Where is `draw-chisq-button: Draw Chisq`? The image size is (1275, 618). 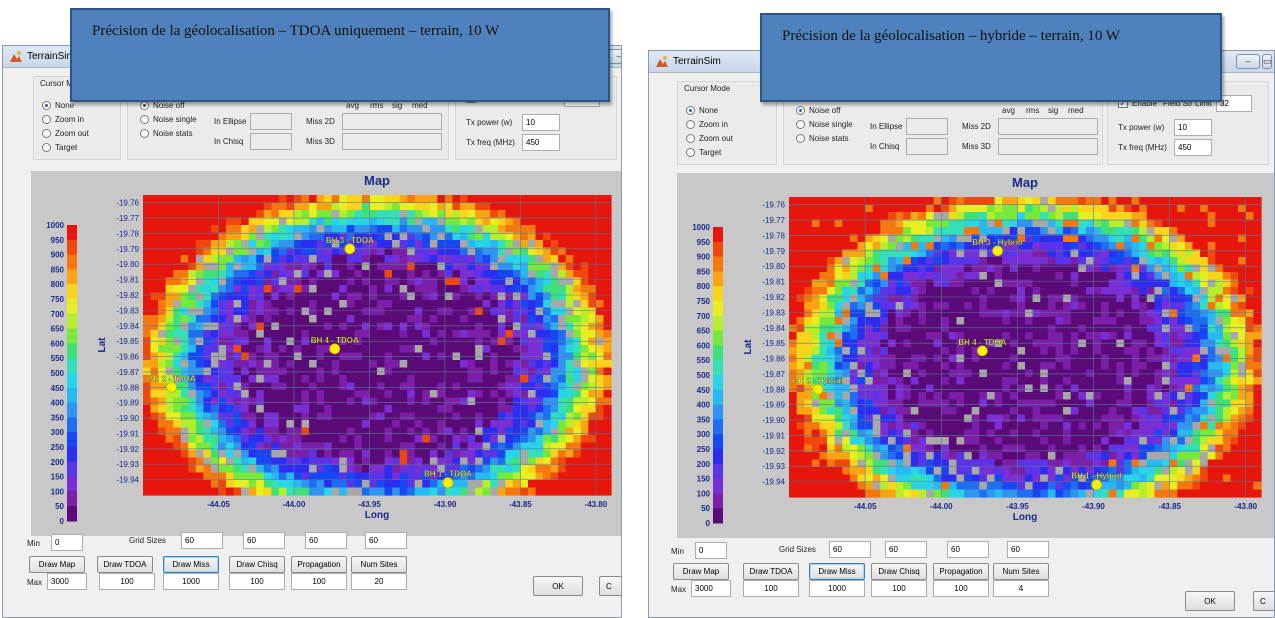
draw-chisq-button: Draw Chisq is located at coordinates (257, 564).